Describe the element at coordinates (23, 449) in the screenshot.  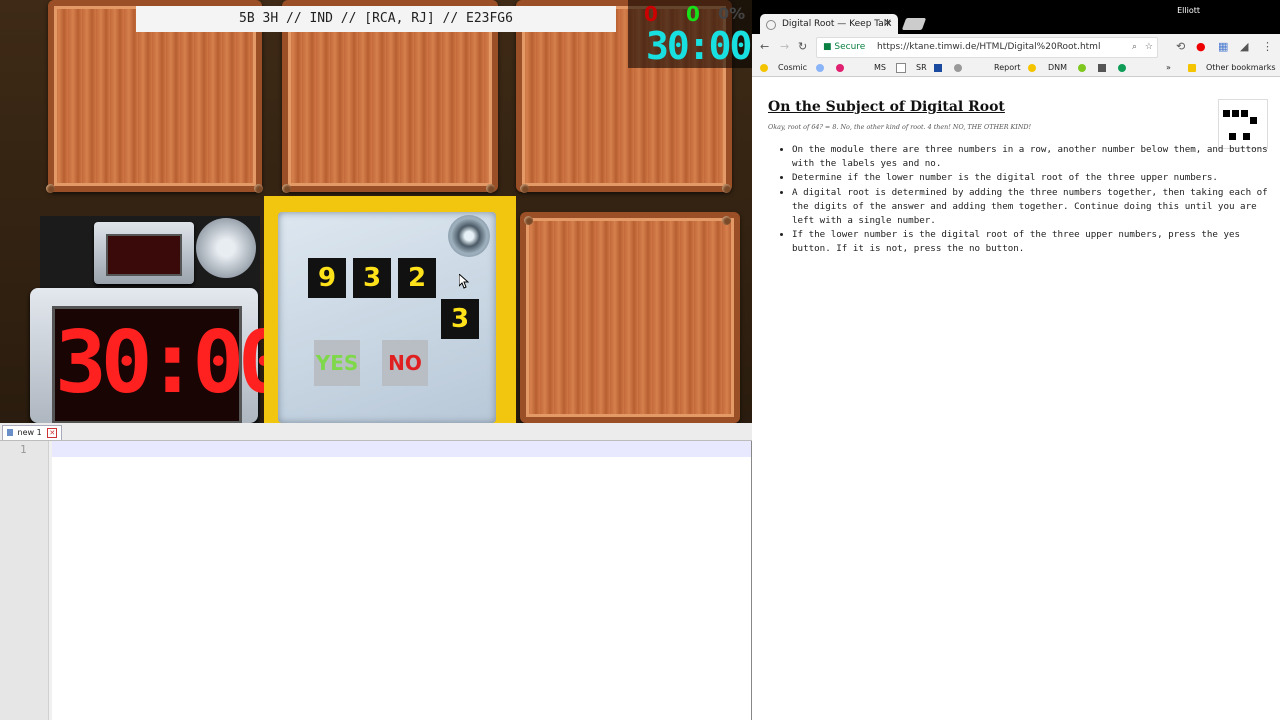
I see `line-number: 1` at that location.